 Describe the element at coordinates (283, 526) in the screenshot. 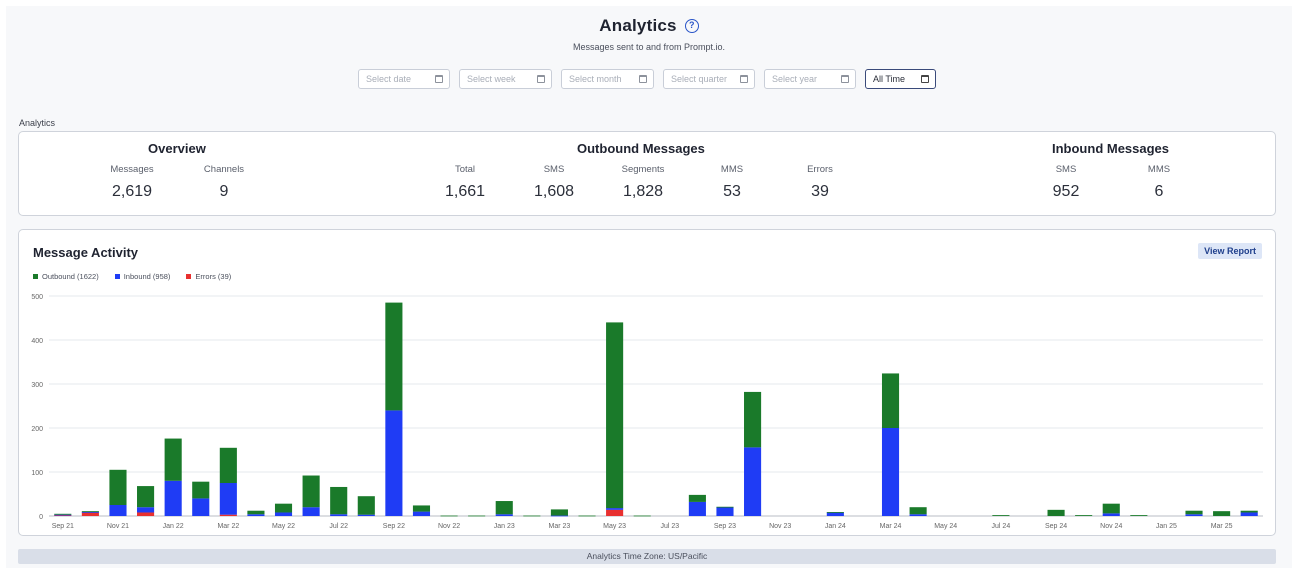

I see `x-tick-label: May 22` at that location.